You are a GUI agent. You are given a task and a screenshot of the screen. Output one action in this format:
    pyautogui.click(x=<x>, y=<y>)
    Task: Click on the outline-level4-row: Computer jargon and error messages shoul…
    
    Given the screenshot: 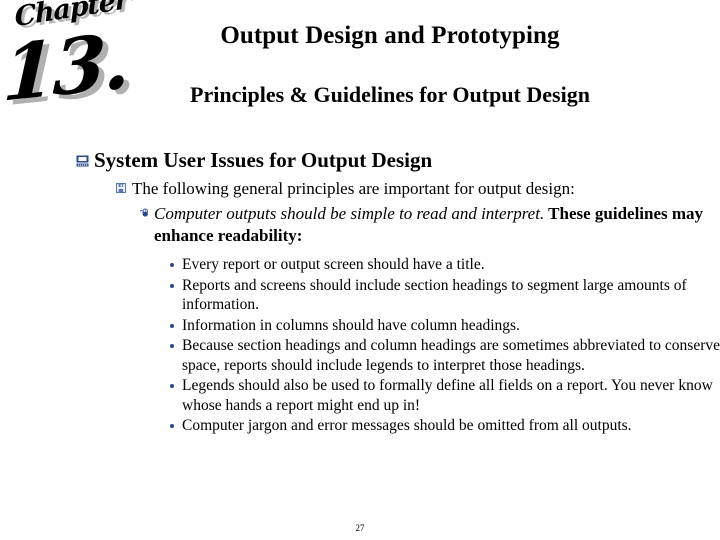 What is the action you would take?
    pyautogui.click(x=440, y=426)
    